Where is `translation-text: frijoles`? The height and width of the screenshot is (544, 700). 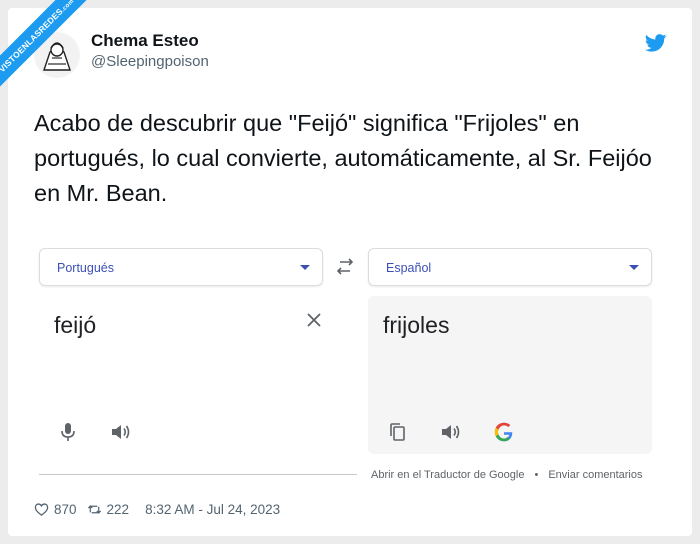 translation-text: frijoles is located at coordinates (416, 325).